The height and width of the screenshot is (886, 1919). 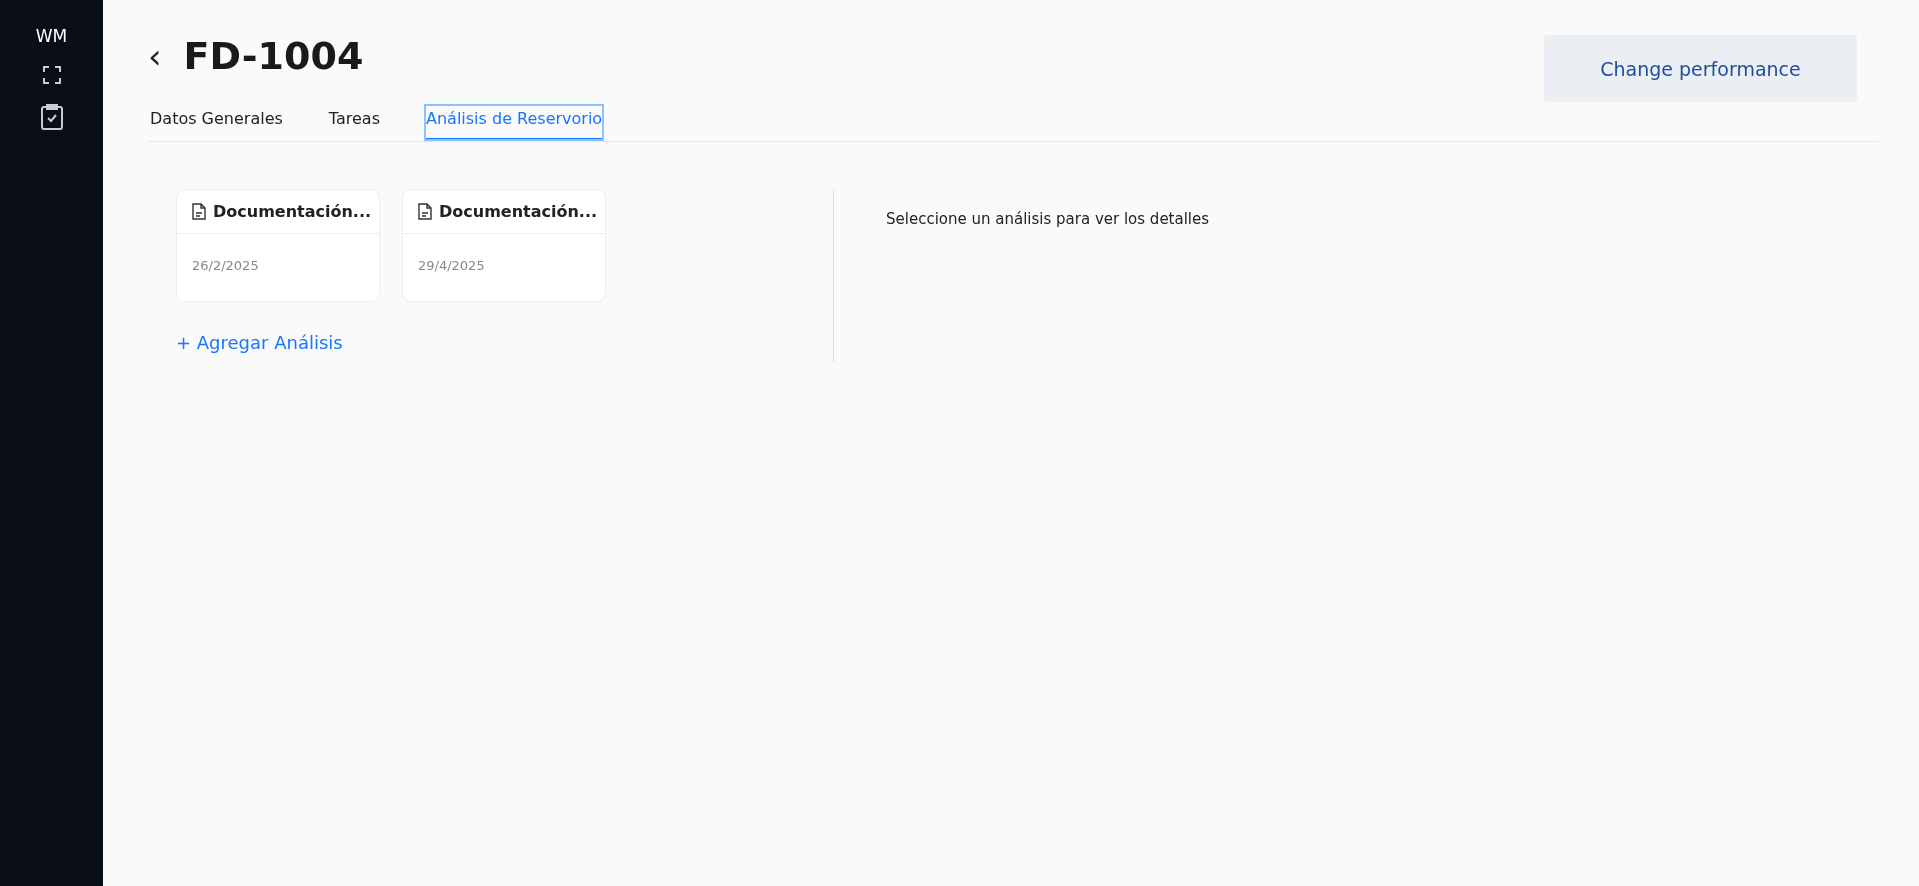 I want to click on empty-detail-message: Seleccione un análisis para ver los detalles, so click(x=1048, y=219).